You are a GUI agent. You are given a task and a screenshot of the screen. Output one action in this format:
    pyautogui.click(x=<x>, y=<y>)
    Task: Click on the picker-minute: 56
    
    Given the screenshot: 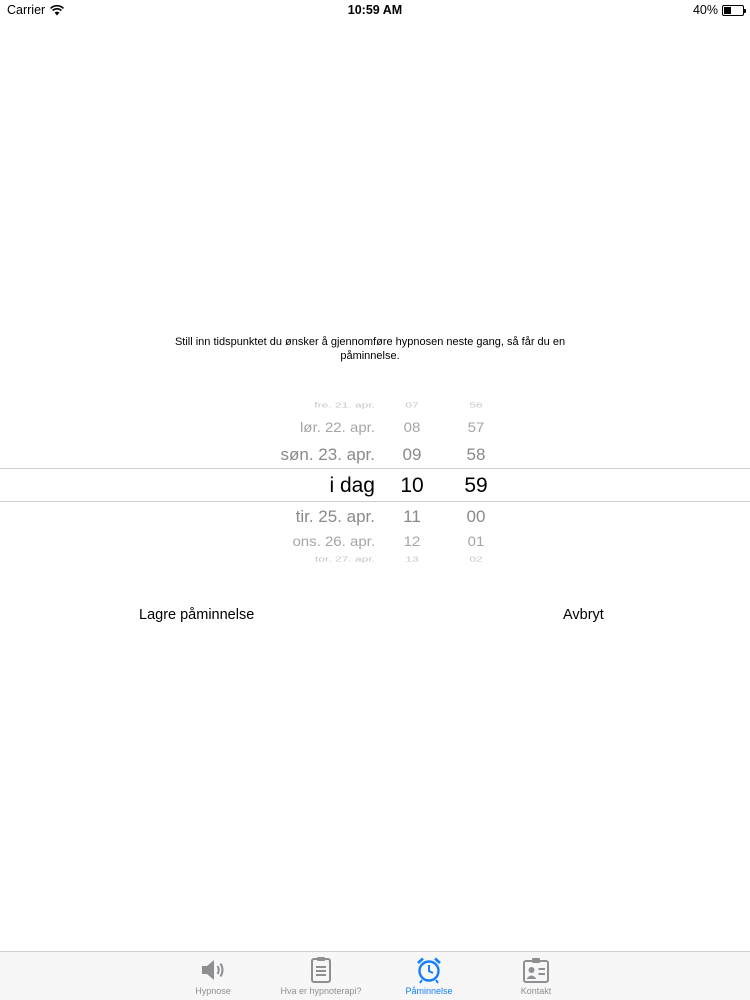 What is the action you would take?
    pyautogui.click(x=476, y=405)
    